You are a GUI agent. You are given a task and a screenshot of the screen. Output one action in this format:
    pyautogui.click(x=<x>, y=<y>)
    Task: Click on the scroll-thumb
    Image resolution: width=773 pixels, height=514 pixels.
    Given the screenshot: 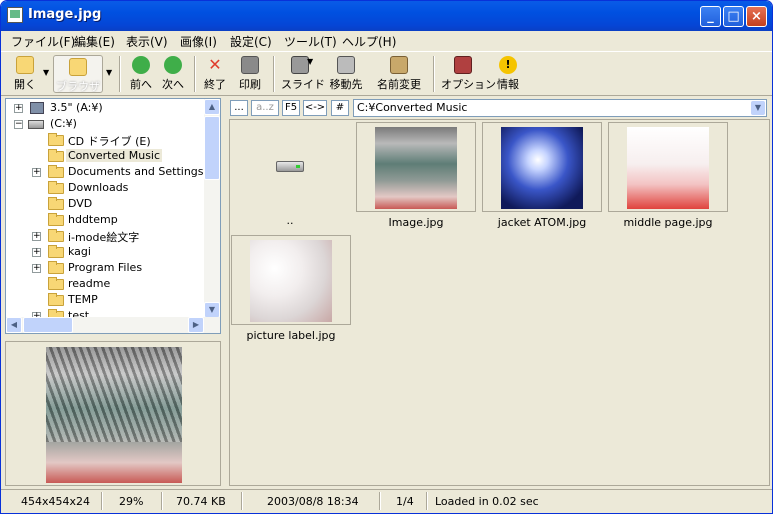 What is the action you would take?
    pyautogui.click(x=212, y=148)
    